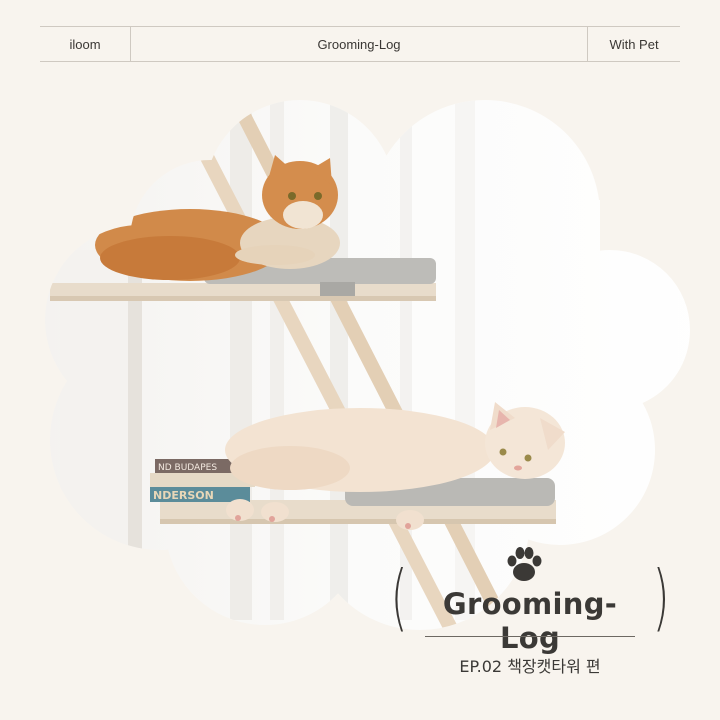 This screenshot has height=720, width=720. What do you see at coordinates (530, 666) in the screenshot?
I see `episode-label: EP.02 책장캣타워 편` at bounding box center [530, 666].